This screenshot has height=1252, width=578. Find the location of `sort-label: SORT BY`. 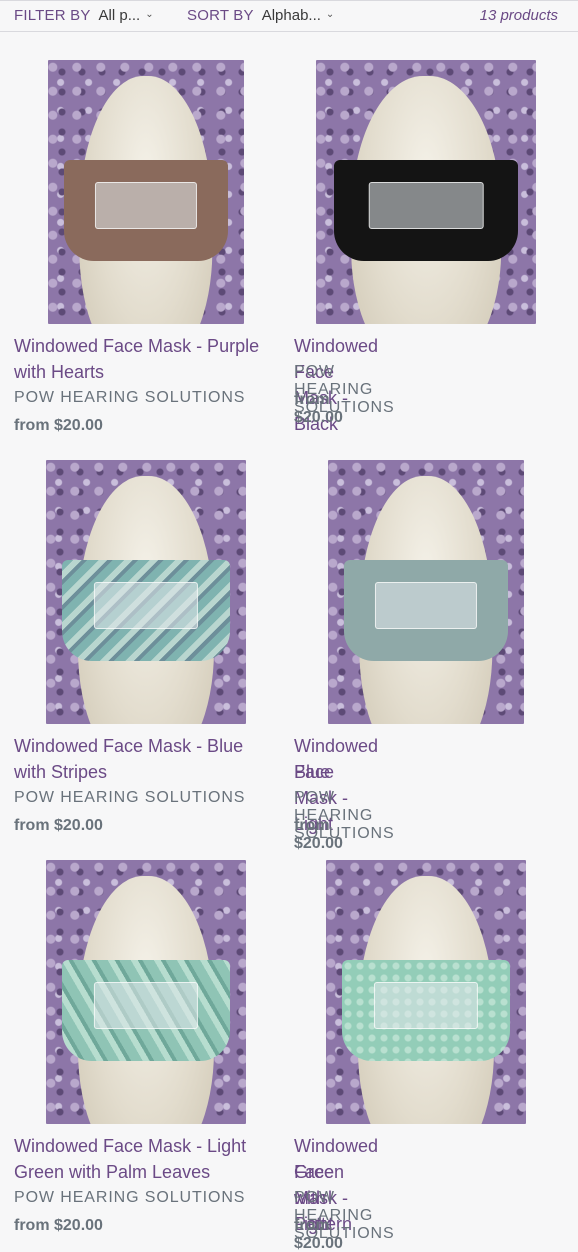

sort-label: SORT BY is located at coordinates (220, 15).